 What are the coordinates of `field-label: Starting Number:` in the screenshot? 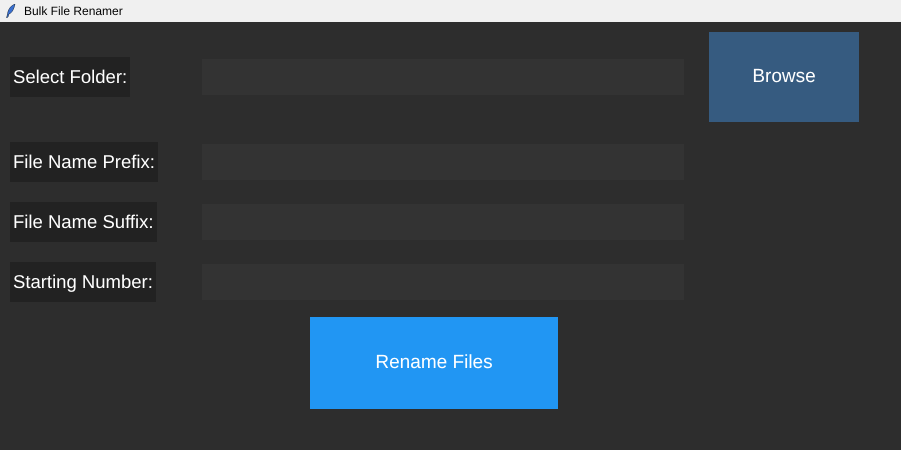 It's located at (83, 282).